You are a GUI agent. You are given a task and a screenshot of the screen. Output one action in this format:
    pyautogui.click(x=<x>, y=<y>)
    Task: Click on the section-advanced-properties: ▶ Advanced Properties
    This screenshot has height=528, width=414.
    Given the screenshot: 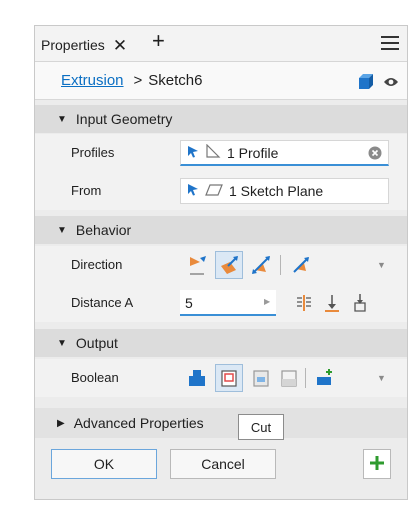 What is the action you would take?
    pyautogui.click(x=221, y=423)
    